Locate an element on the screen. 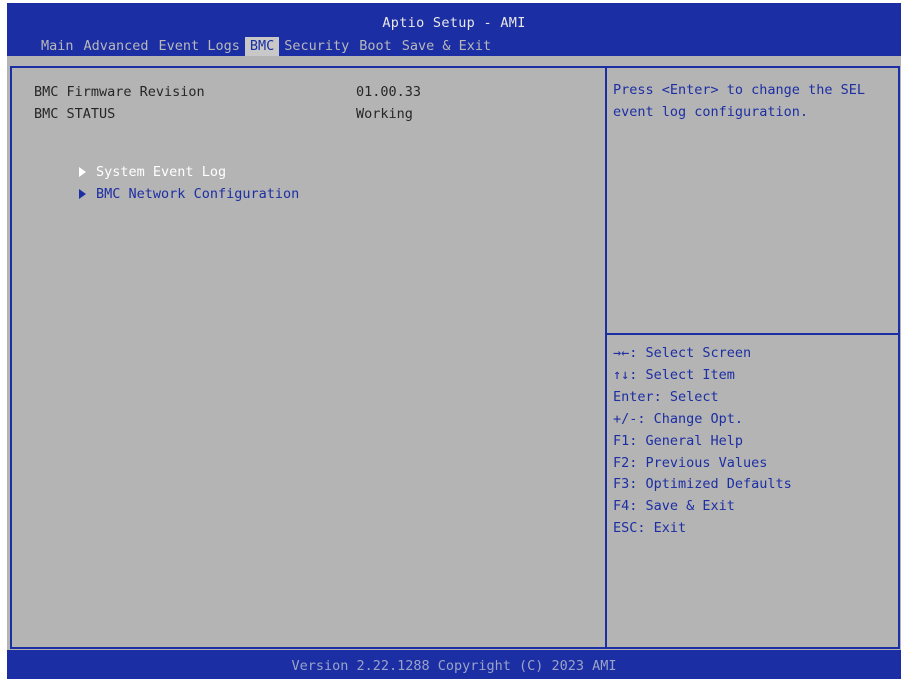  key-change-option: +/-: Change Opt. is located at coordinates (678, 418).